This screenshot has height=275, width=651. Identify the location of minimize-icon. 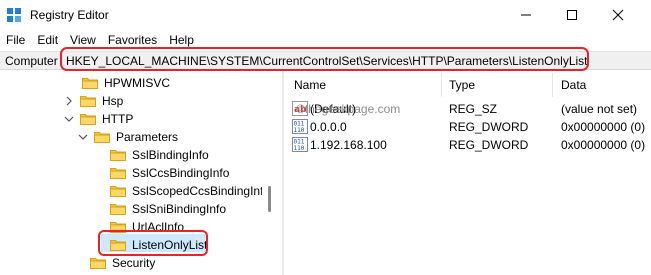
(526, 15).